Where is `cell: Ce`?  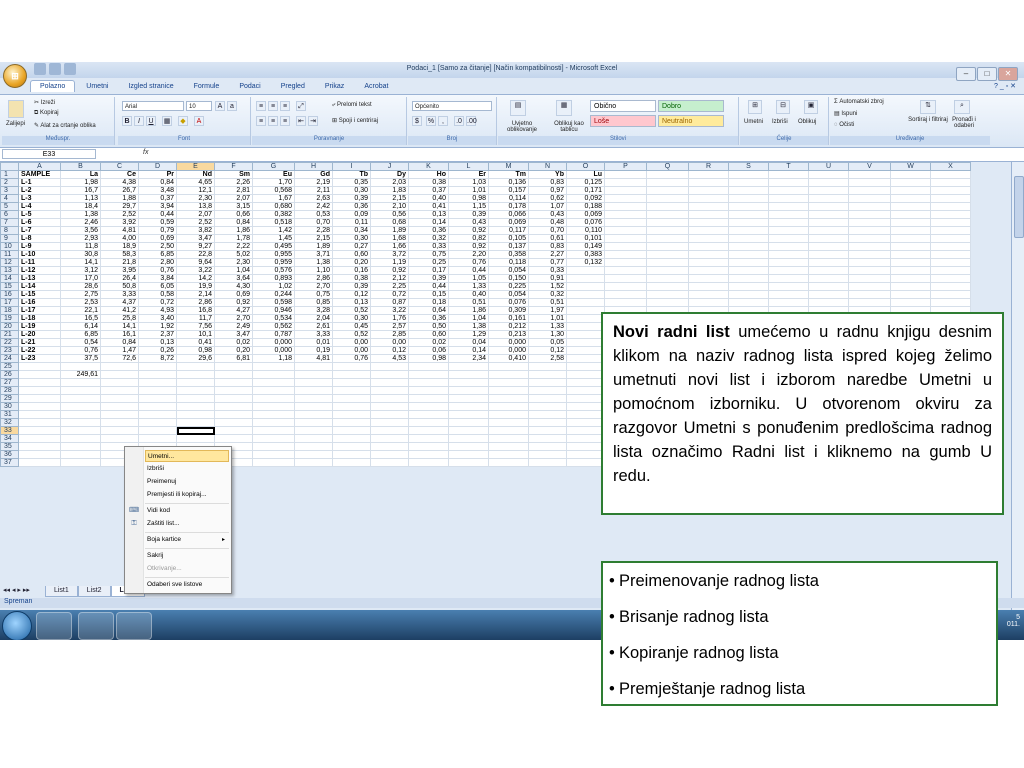
cell: Ce is located at coordinates (119, 174).